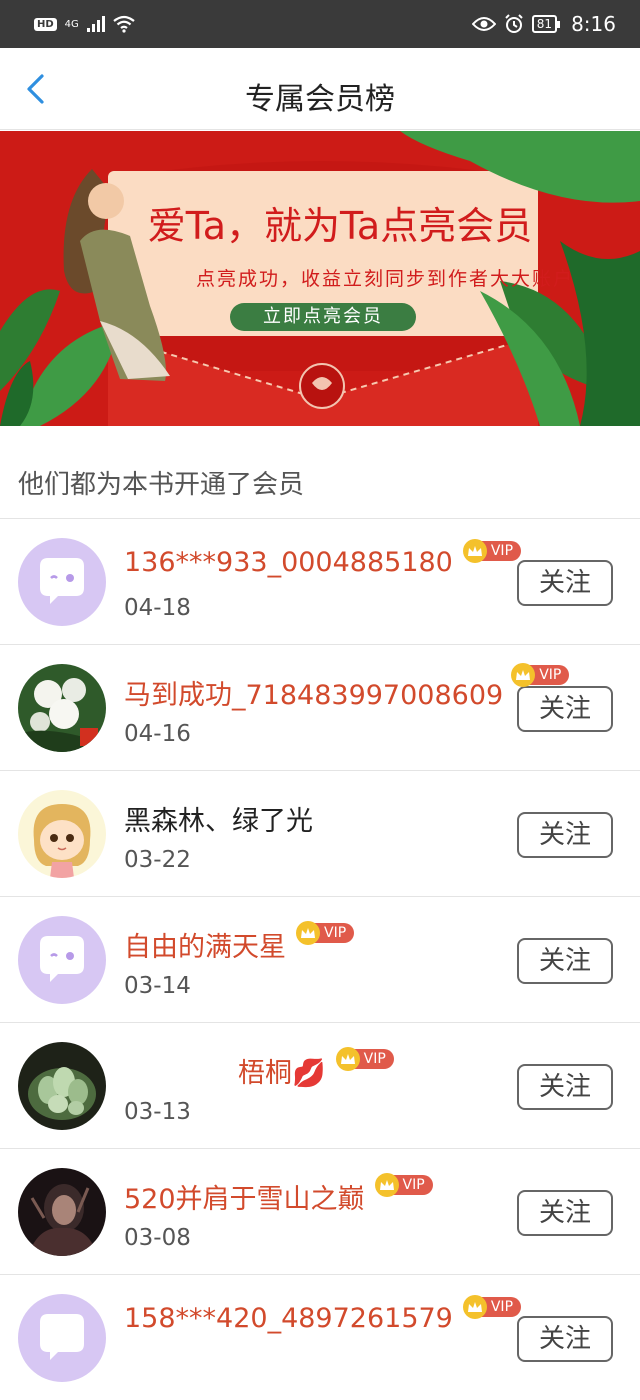  I want to click on member-name-text: 自由的满天星, so click(205, 947).